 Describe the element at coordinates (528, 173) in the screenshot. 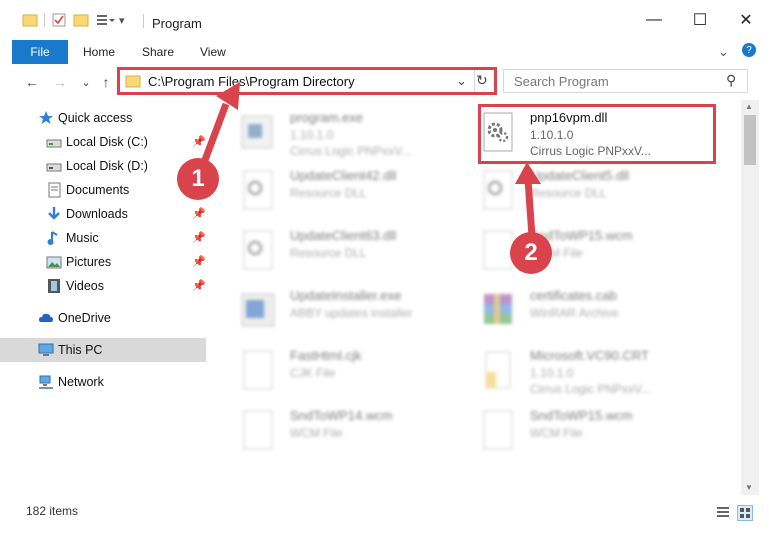

I see `arrow-2-head` at that location.